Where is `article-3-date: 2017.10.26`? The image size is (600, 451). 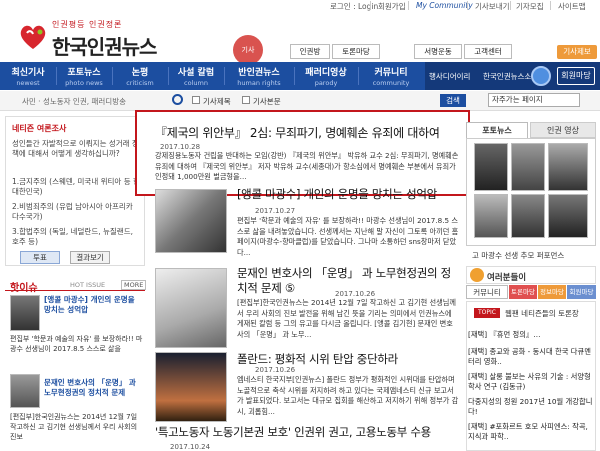
article-3-date: 2017.10.26 is located at coordinates (355, 294).